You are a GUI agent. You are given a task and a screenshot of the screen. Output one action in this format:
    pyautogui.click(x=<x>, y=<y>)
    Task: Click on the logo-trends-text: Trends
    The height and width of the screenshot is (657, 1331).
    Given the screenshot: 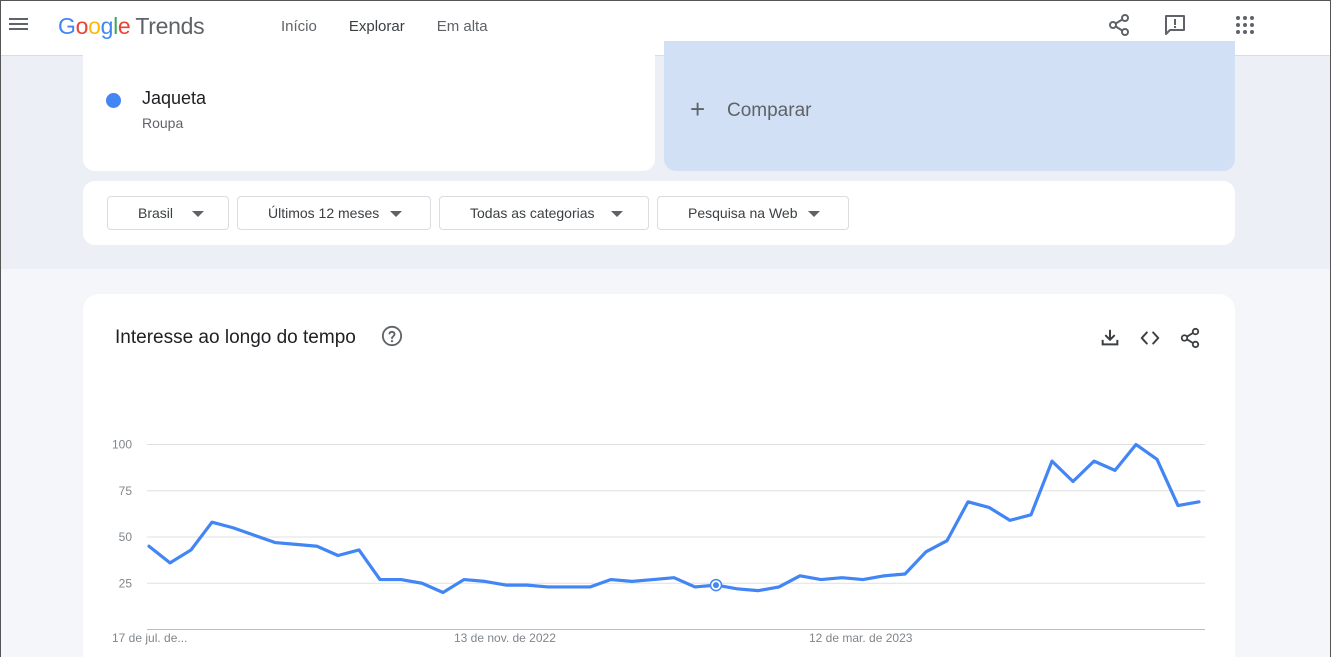 What is the action you would take?
    pyautogui.click(x=170, y=26)
    